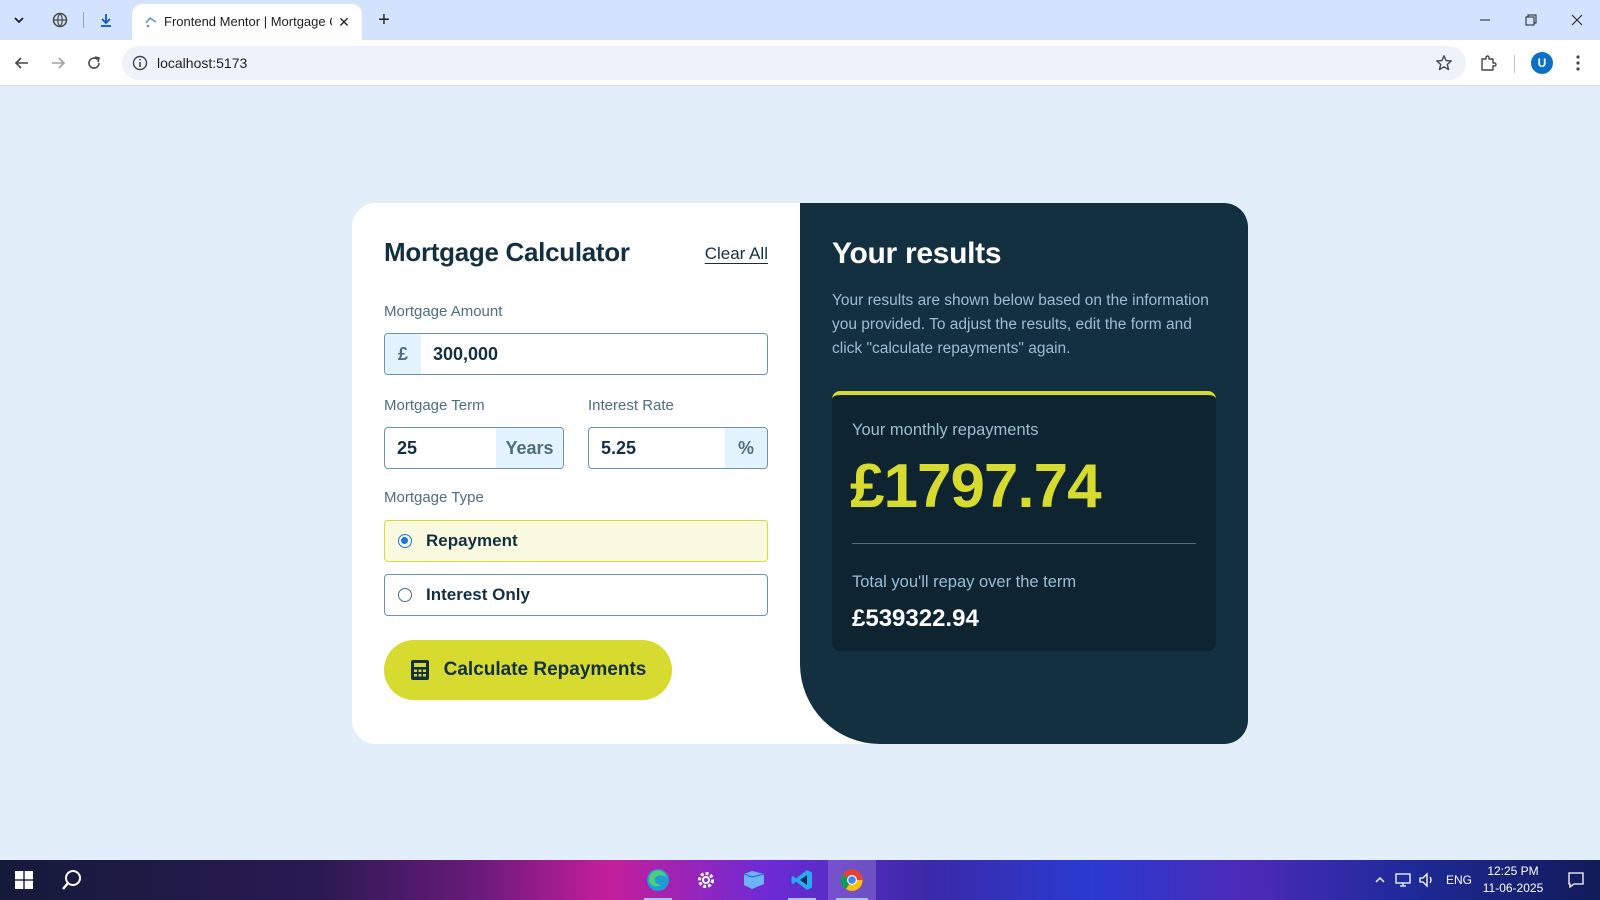 The image size is (1600, 900). I want to click on results-title: Your results, so click(917, 253).